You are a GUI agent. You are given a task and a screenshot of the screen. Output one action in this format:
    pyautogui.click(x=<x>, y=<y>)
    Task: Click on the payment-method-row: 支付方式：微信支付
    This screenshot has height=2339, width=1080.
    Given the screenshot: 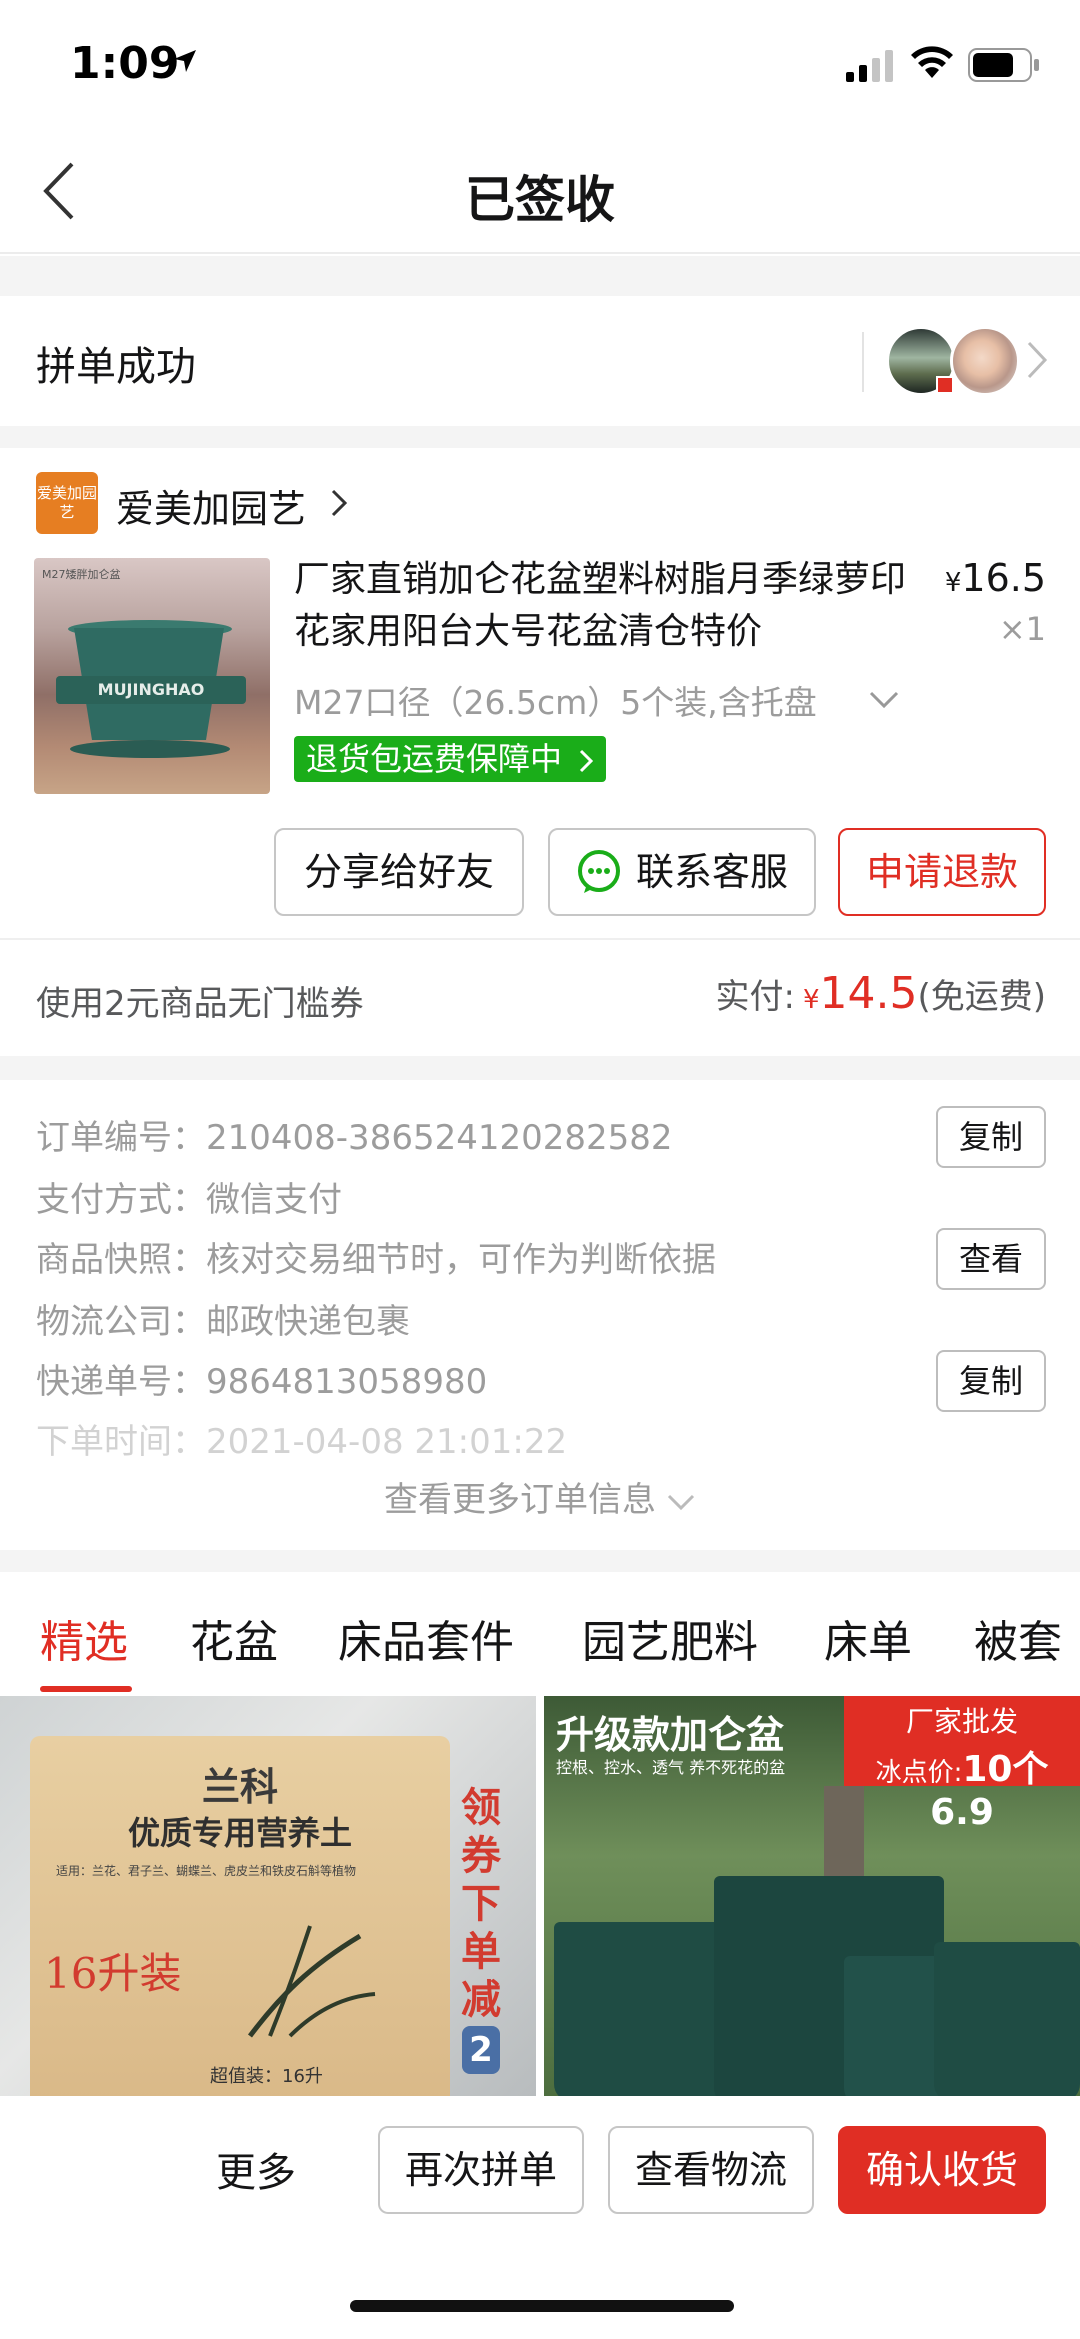 What is the action you would take?
    pyautogui.click(x=189, y=1196)
    